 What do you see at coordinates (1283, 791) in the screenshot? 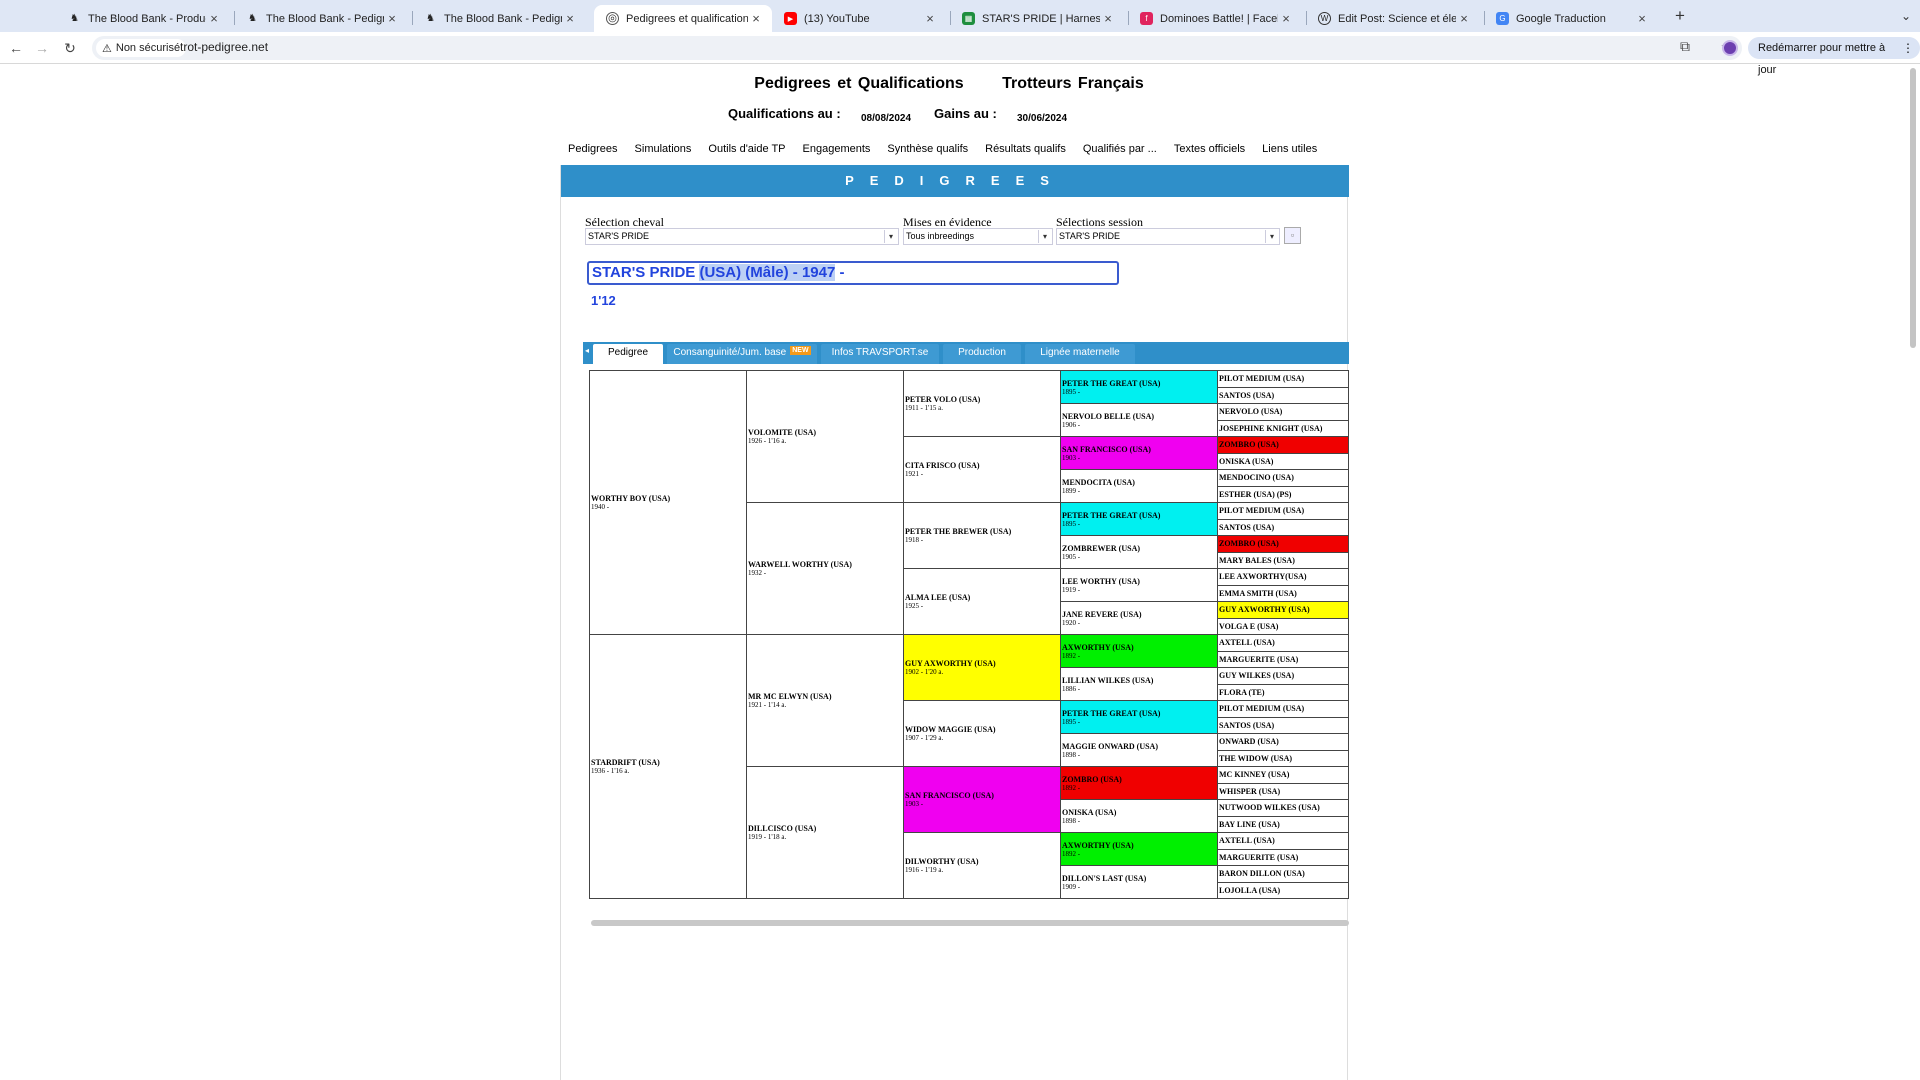
I see `pedigree-cell-gen5: WHISPER (USA)` at bounding box center [1283, 791].